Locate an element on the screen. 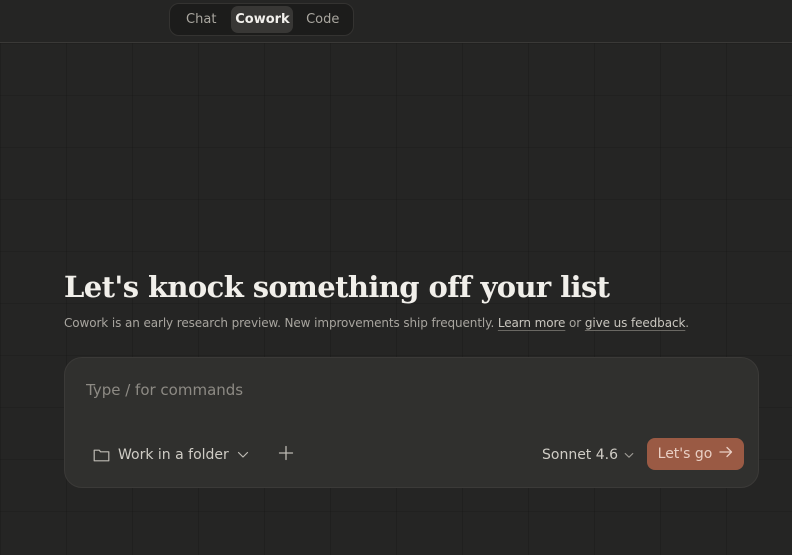  work-in-folder-button: Work in a folder is located at coordinates (171, 455).